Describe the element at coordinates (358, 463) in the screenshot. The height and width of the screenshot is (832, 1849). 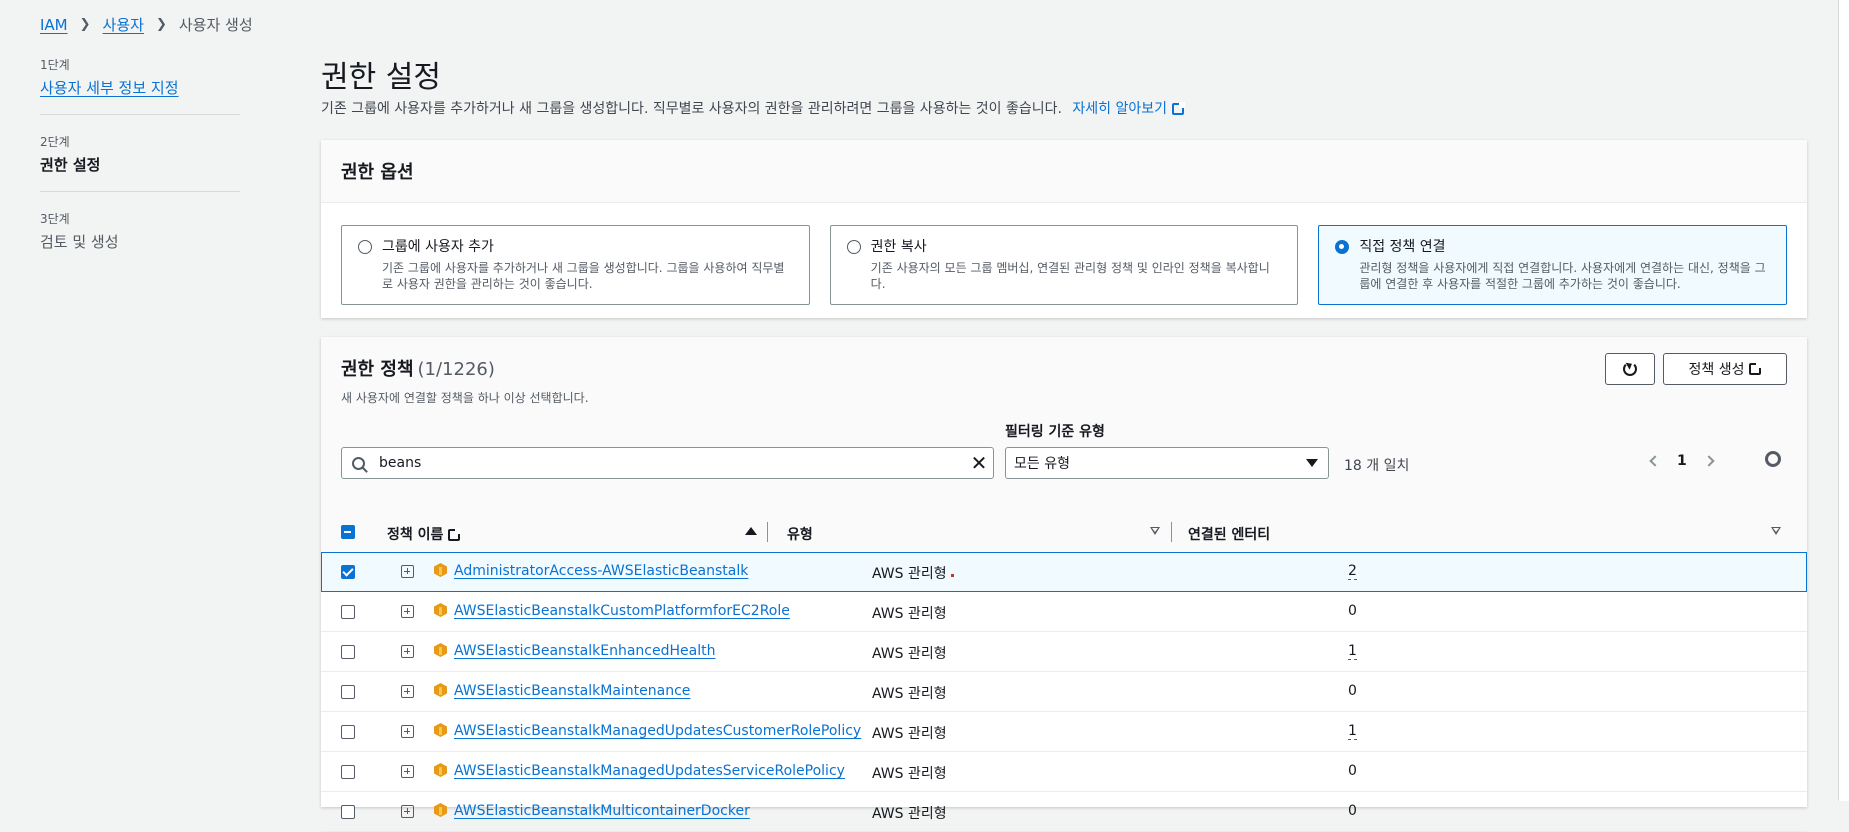
I see `search-icon` at that location.